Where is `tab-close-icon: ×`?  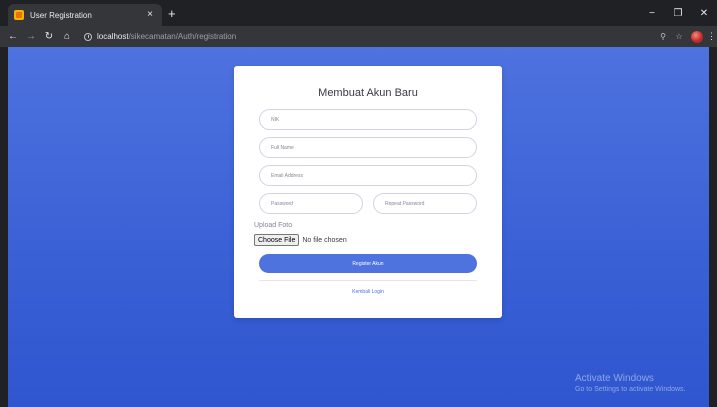
tab-close-icon: × is located at coordinates (150, 15).